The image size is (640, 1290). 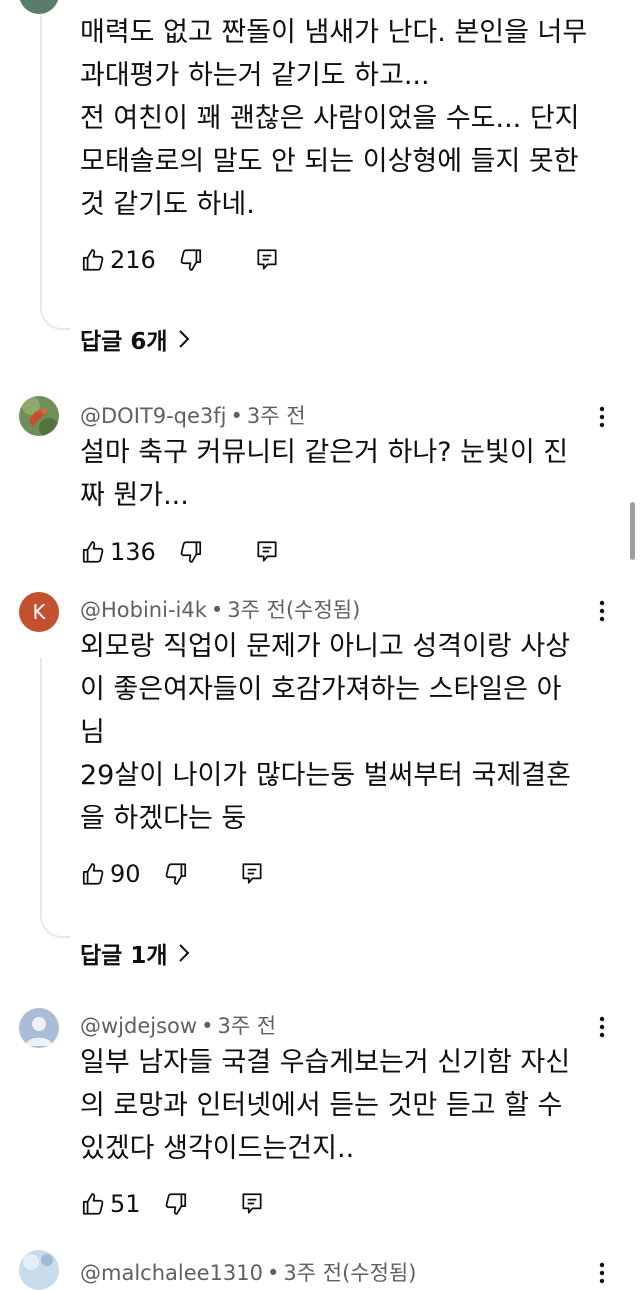 I want to click on view-replies-button: 답글 6개, so click(x=135, y=339).